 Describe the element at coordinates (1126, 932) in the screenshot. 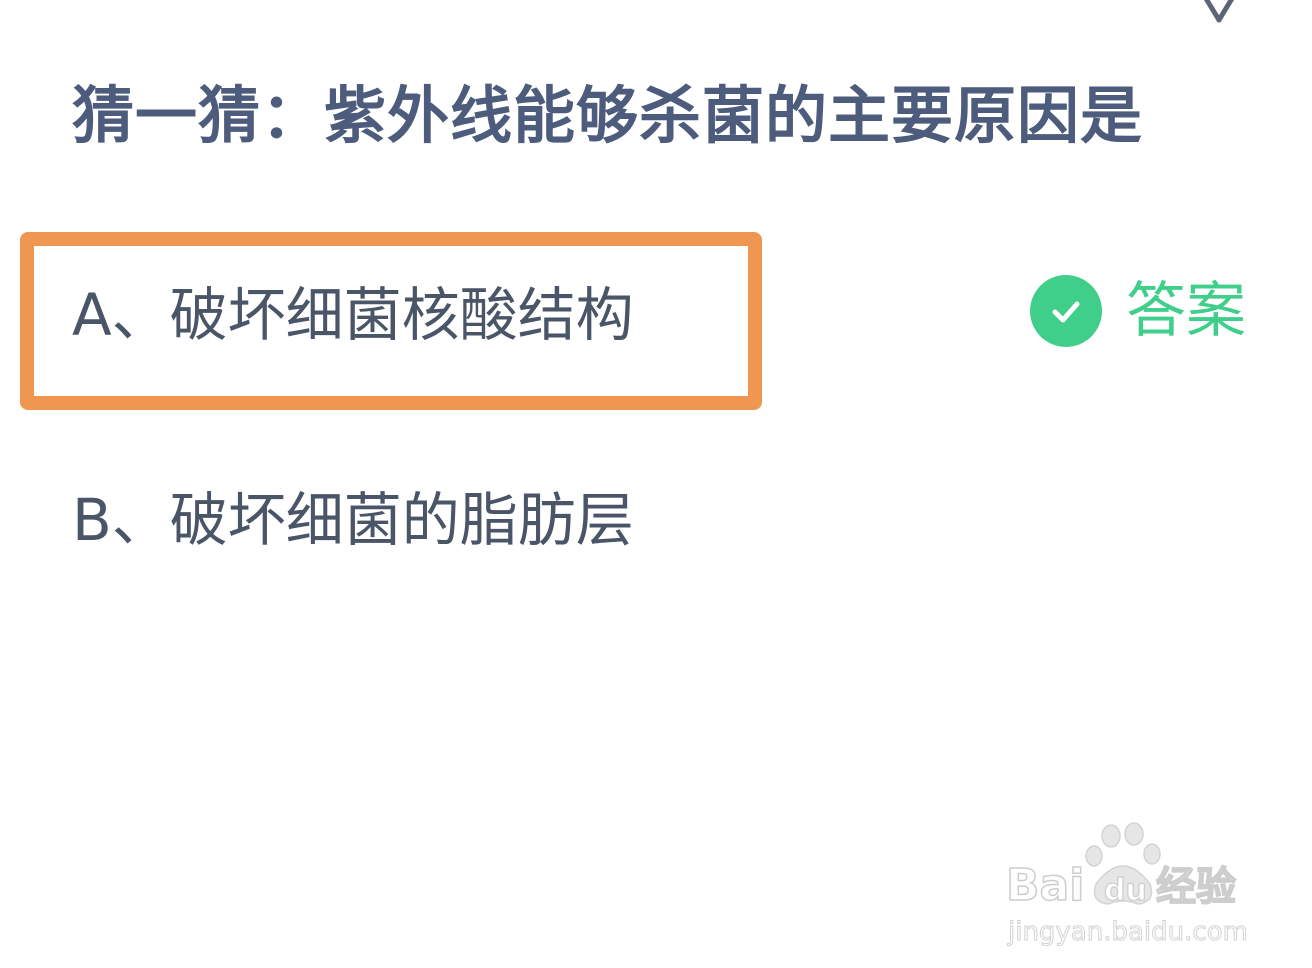

I see `svg-text: jingyan.baidu.com` at that location.